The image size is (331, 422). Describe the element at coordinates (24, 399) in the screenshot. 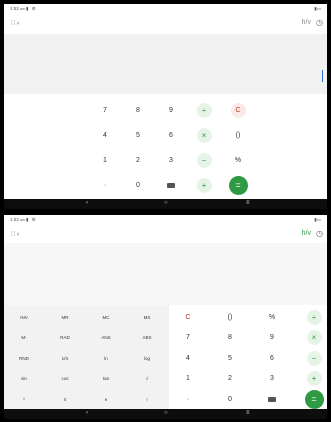

I see `key-power-button: ^` at that location.